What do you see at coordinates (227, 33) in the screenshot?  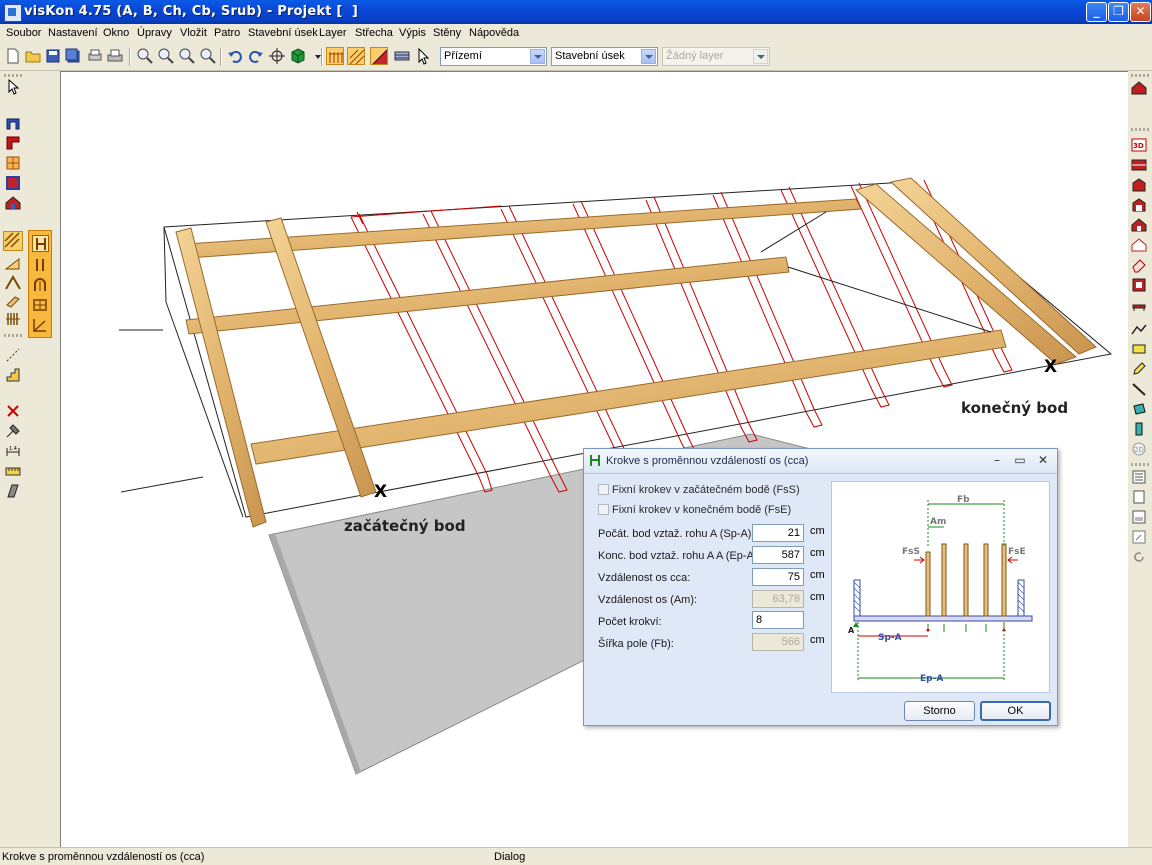 I see `menu-patro: Patro` at bounding box center [227, 33].